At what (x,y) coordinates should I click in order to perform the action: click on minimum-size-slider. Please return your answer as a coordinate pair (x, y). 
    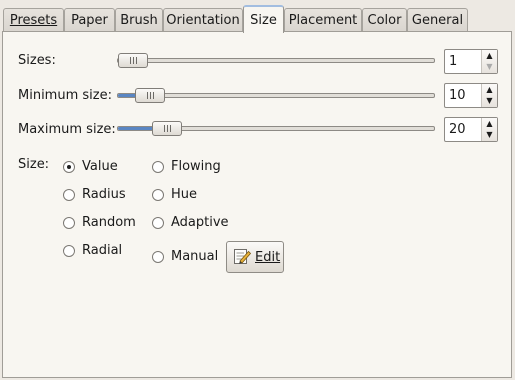
    Looking at the image, I should click on (276, 95).